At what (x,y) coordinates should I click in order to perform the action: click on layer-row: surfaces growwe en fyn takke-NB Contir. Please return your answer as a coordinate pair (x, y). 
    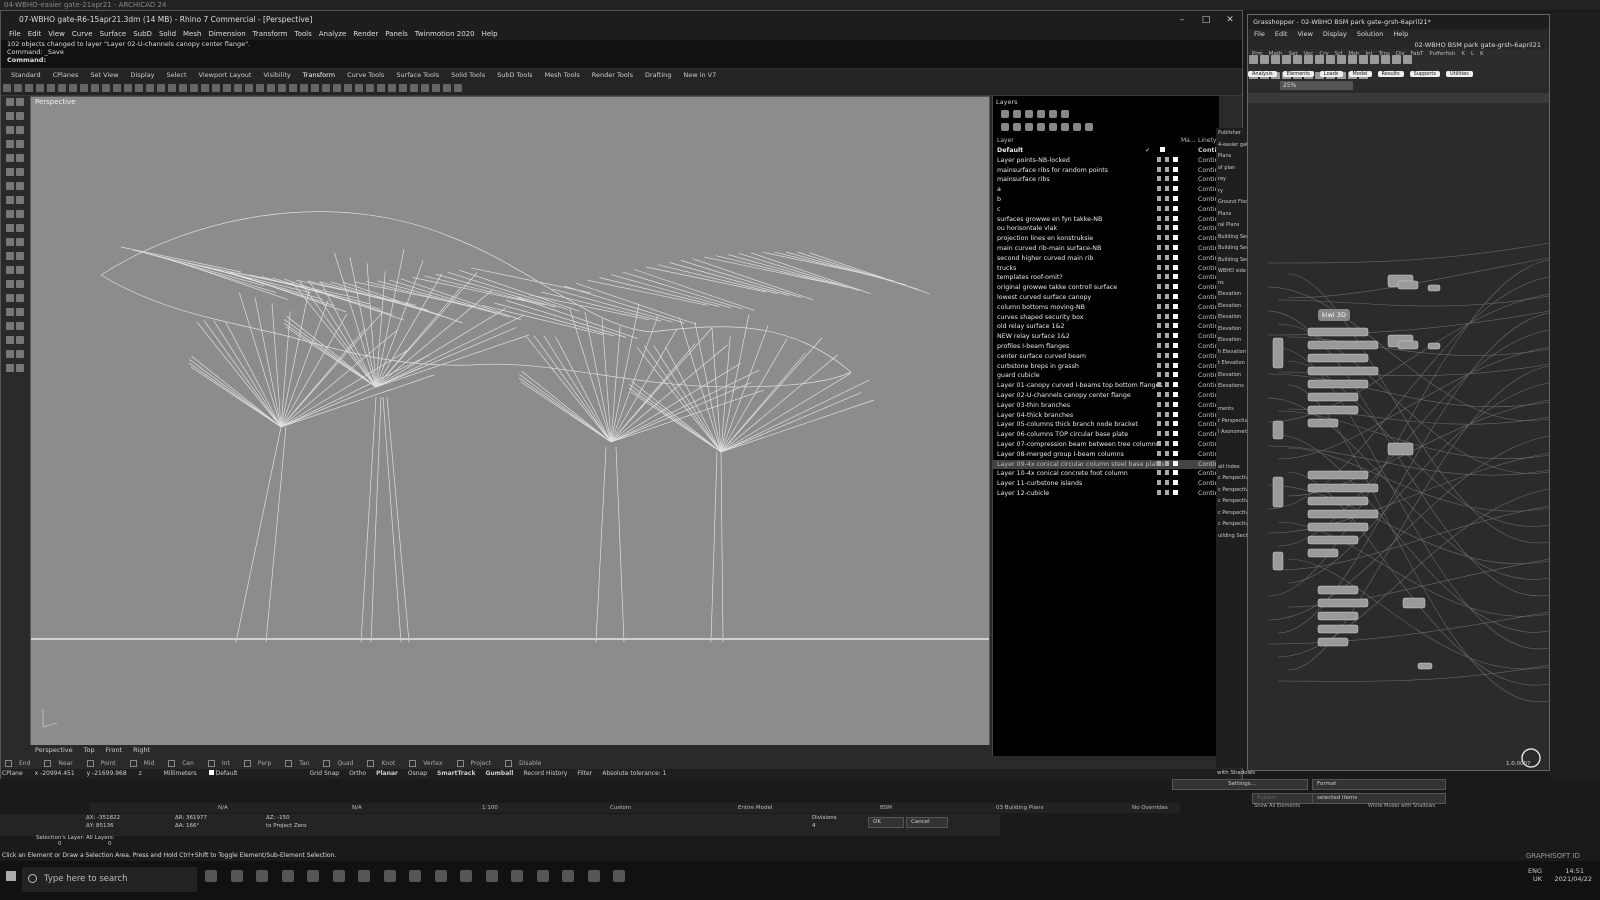
    Looking at the image, I should click on (1106, 220).